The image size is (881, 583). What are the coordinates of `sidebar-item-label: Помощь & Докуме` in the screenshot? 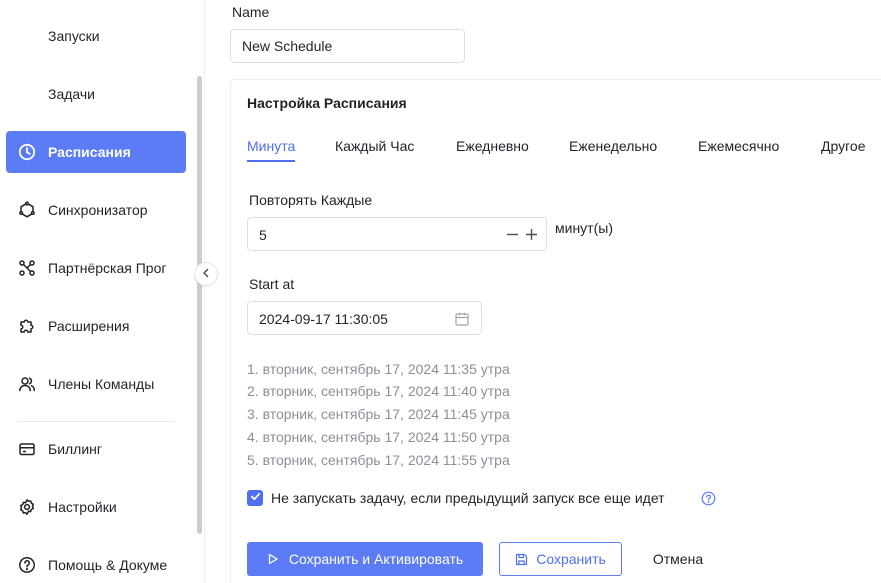 It's located at (108, 565).